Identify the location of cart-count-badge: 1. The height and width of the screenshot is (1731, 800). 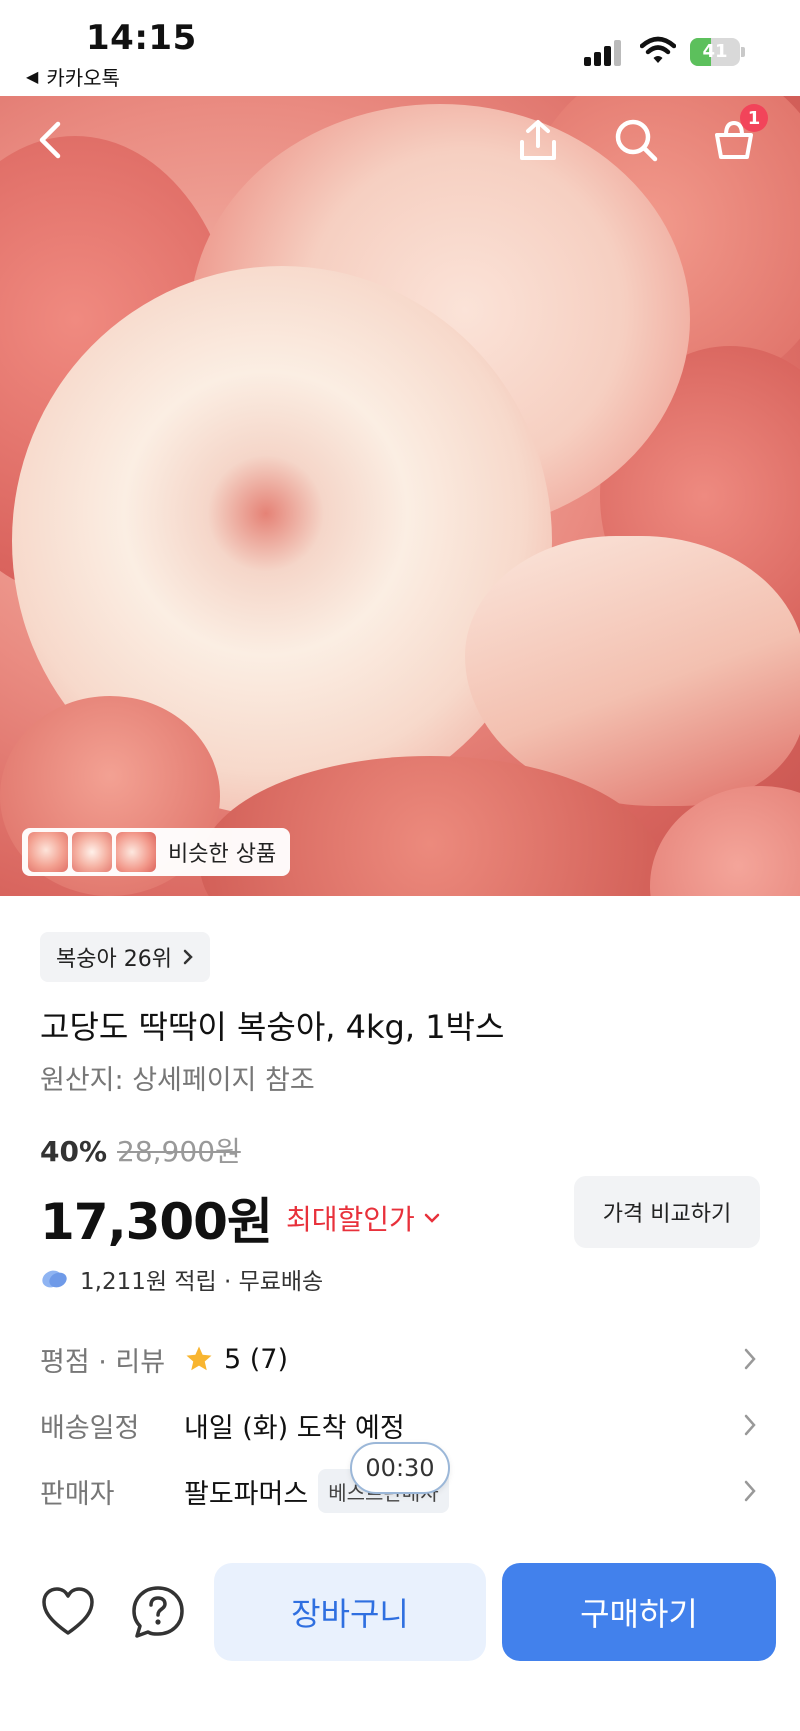
(754, 118).